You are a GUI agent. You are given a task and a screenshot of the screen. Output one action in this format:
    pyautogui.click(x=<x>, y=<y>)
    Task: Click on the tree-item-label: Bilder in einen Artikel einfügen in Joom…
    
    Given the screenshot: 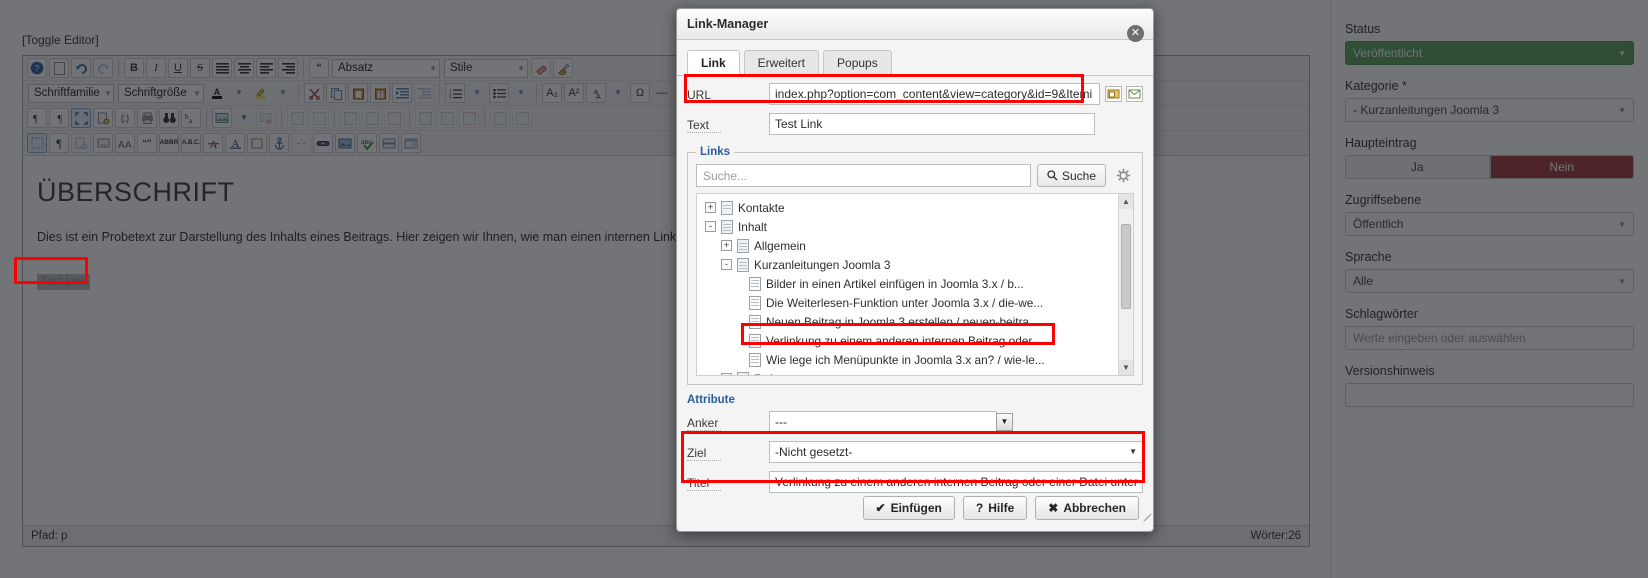 What is the action you would take?
    pyautogui.click(x=895, y=283)
    